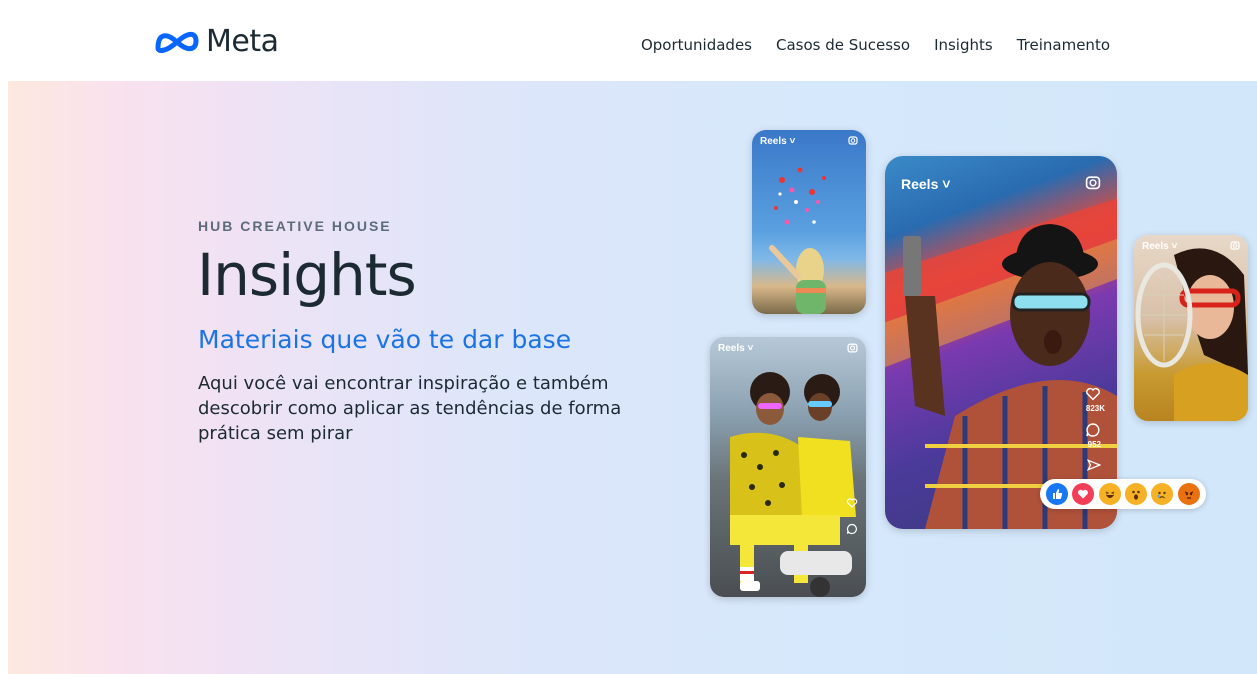 This screenshot has width=1257, height=674. What do you see at coordinates (1083, 494) in the screenshot?
I see `love-reaction-icon` at bounding box center [1083, 494].